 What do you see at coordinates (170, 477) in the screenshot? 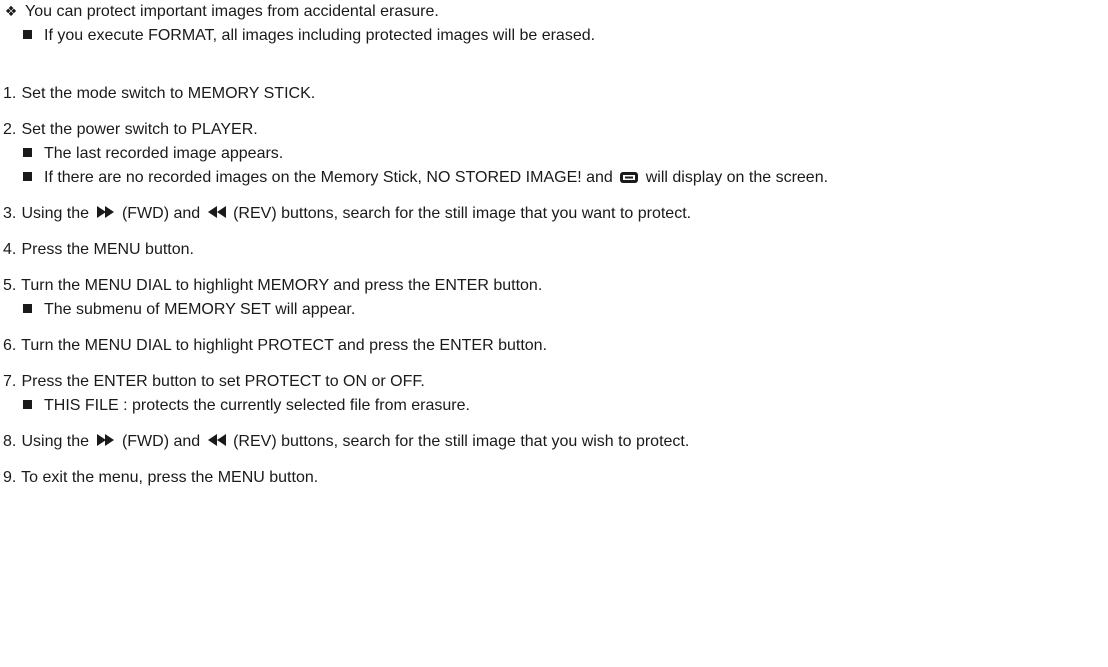
I see `step-text: To exit the menu, press the MENU button.` at bounding box center [170, 477].